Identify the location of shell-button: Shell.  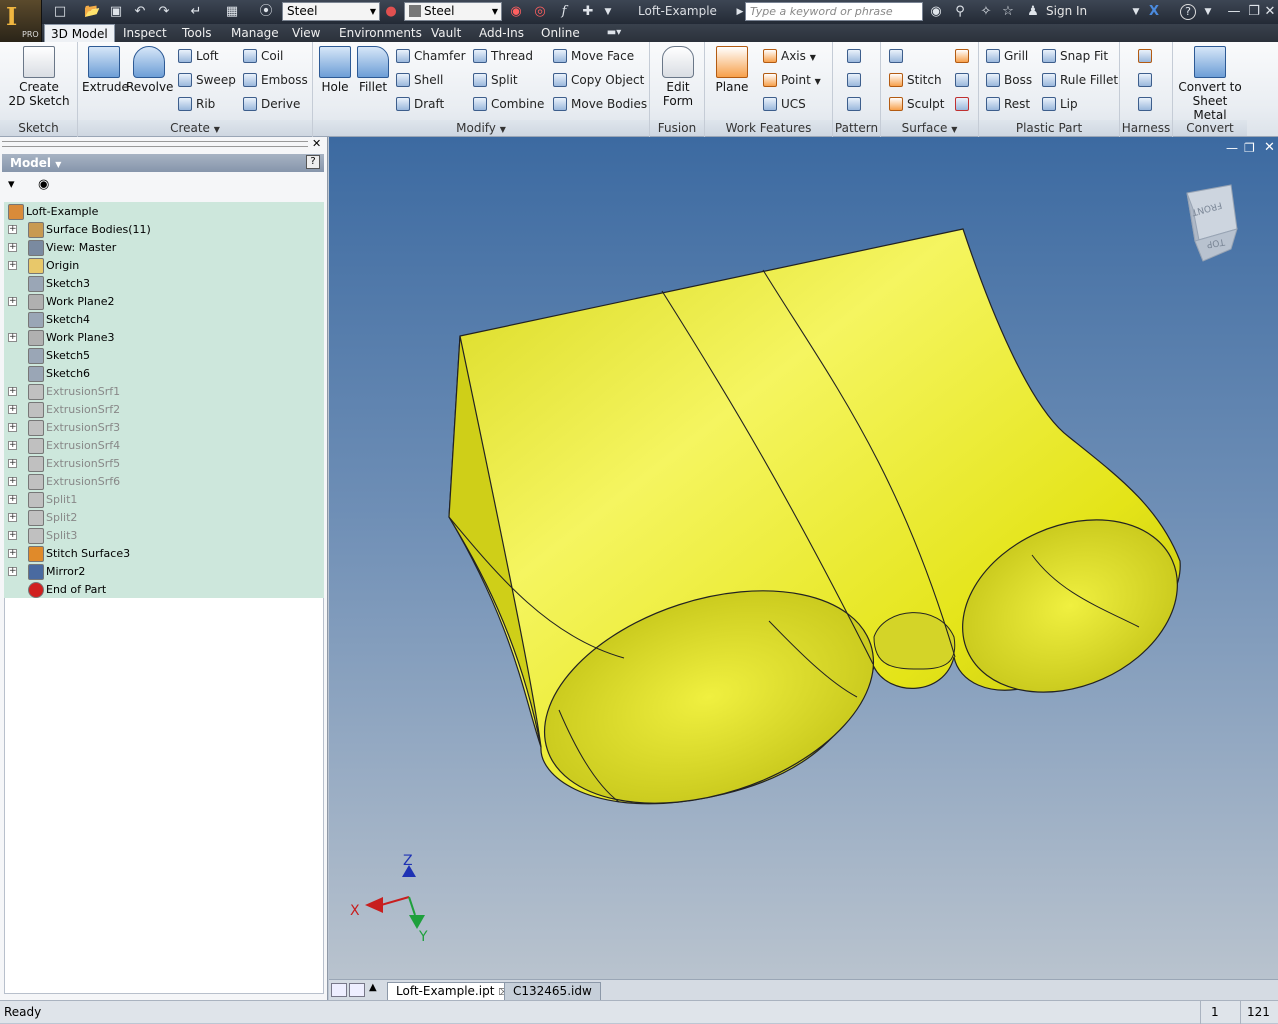
(419, 80).